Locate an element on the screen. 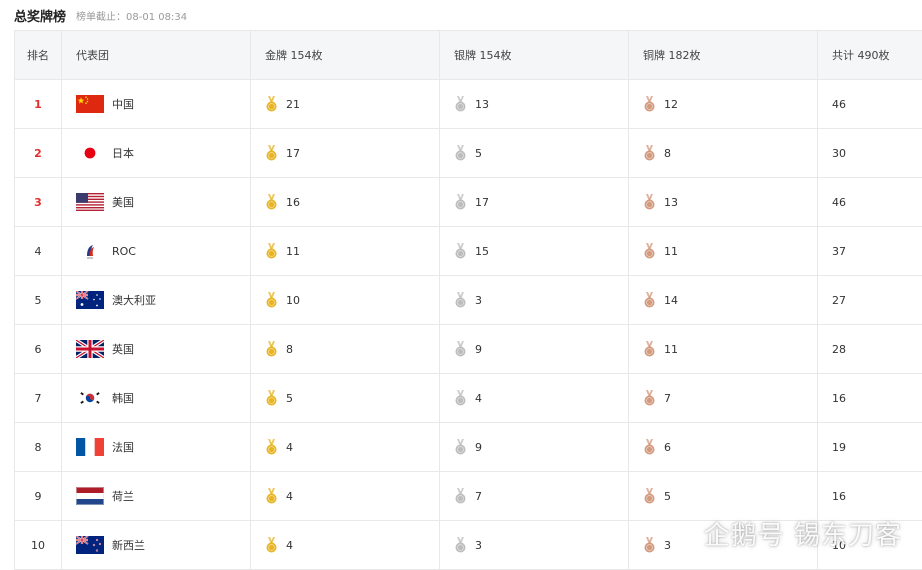  total-cell: 30 is located at coordinates (870, 153).